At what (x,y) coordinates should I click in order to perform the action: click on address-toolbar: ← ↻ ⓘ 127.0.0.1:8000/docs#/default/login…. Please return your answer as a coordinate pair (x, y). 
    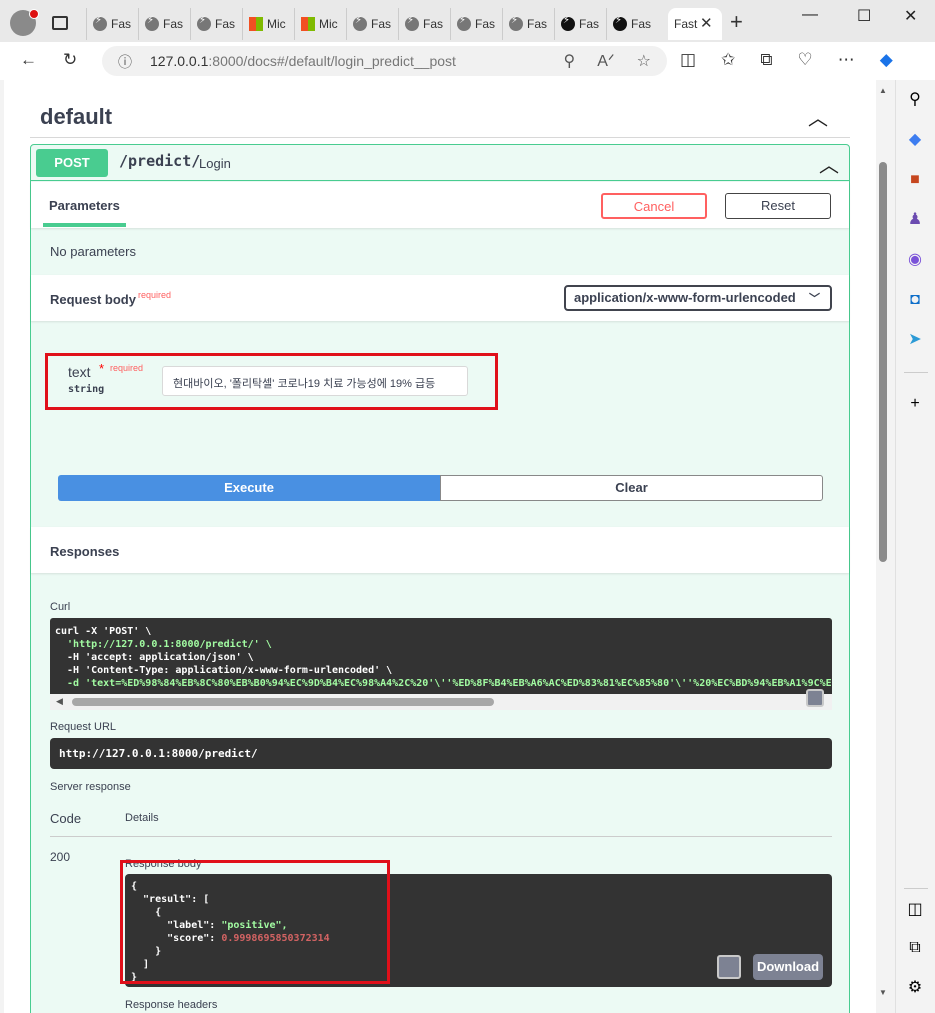
    Looking at the image, I should click on (467, 61).